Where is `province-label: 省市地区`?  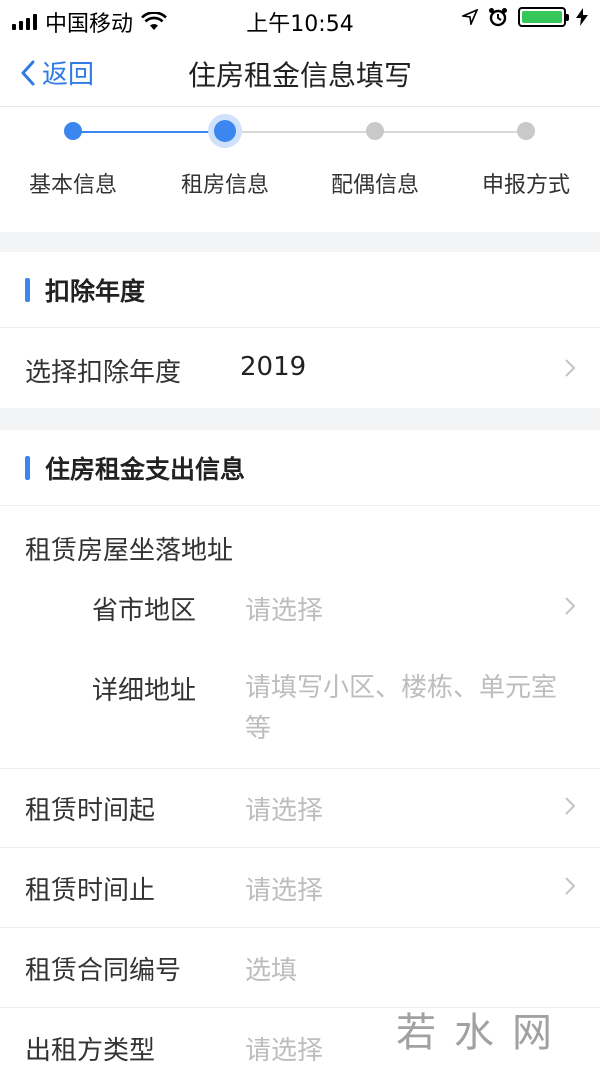
province-label: 省市地区 is located at coordinates (144, 611).